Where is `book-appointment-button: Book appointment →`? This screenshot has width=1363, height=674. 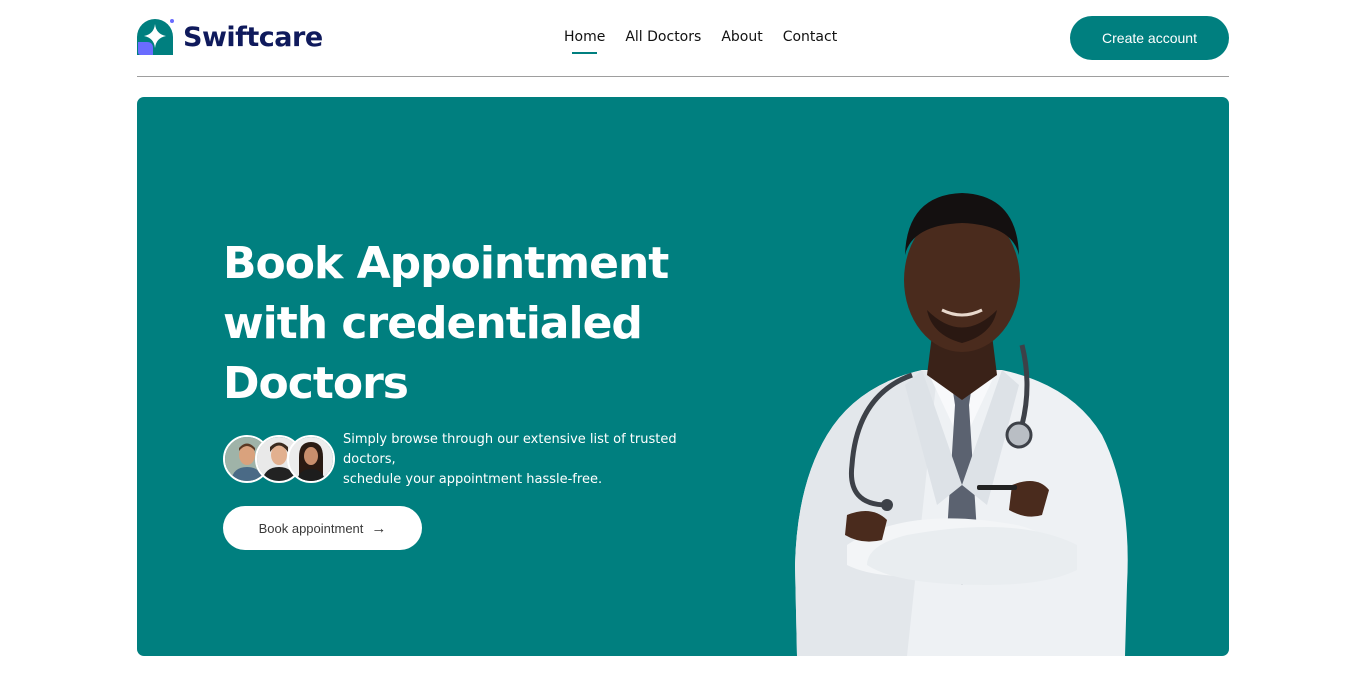 book-appointment-button: Book appointment → is located at coordinates (322, 528).